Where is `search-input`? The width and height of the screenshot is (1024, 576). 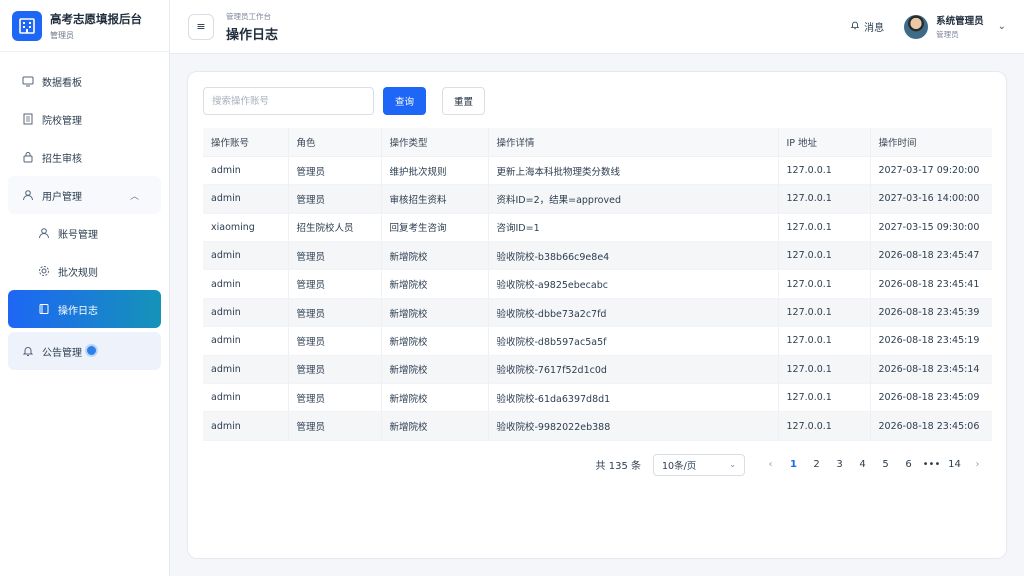 search-input is located at coordinates (288, 101).